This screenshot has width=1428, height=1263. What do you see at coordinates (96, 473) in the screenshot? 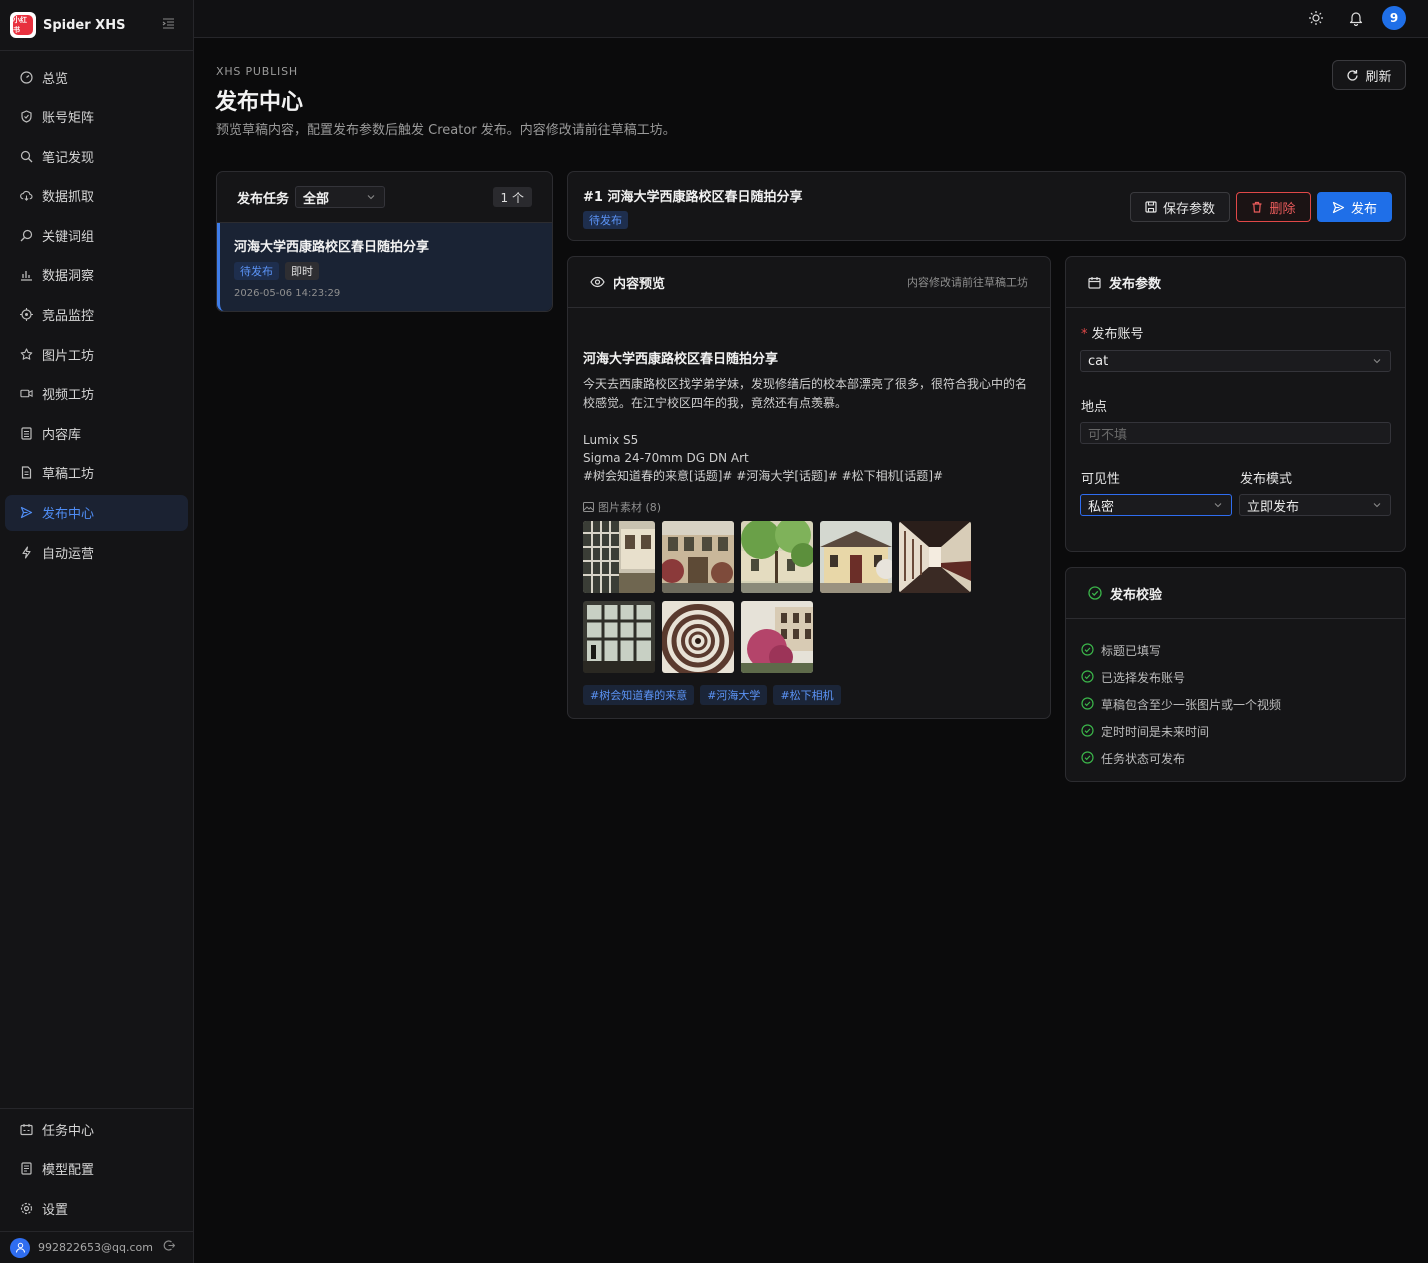
I see `nav-item-drafts: 草稿工坊` at bounding box center [96, 473].